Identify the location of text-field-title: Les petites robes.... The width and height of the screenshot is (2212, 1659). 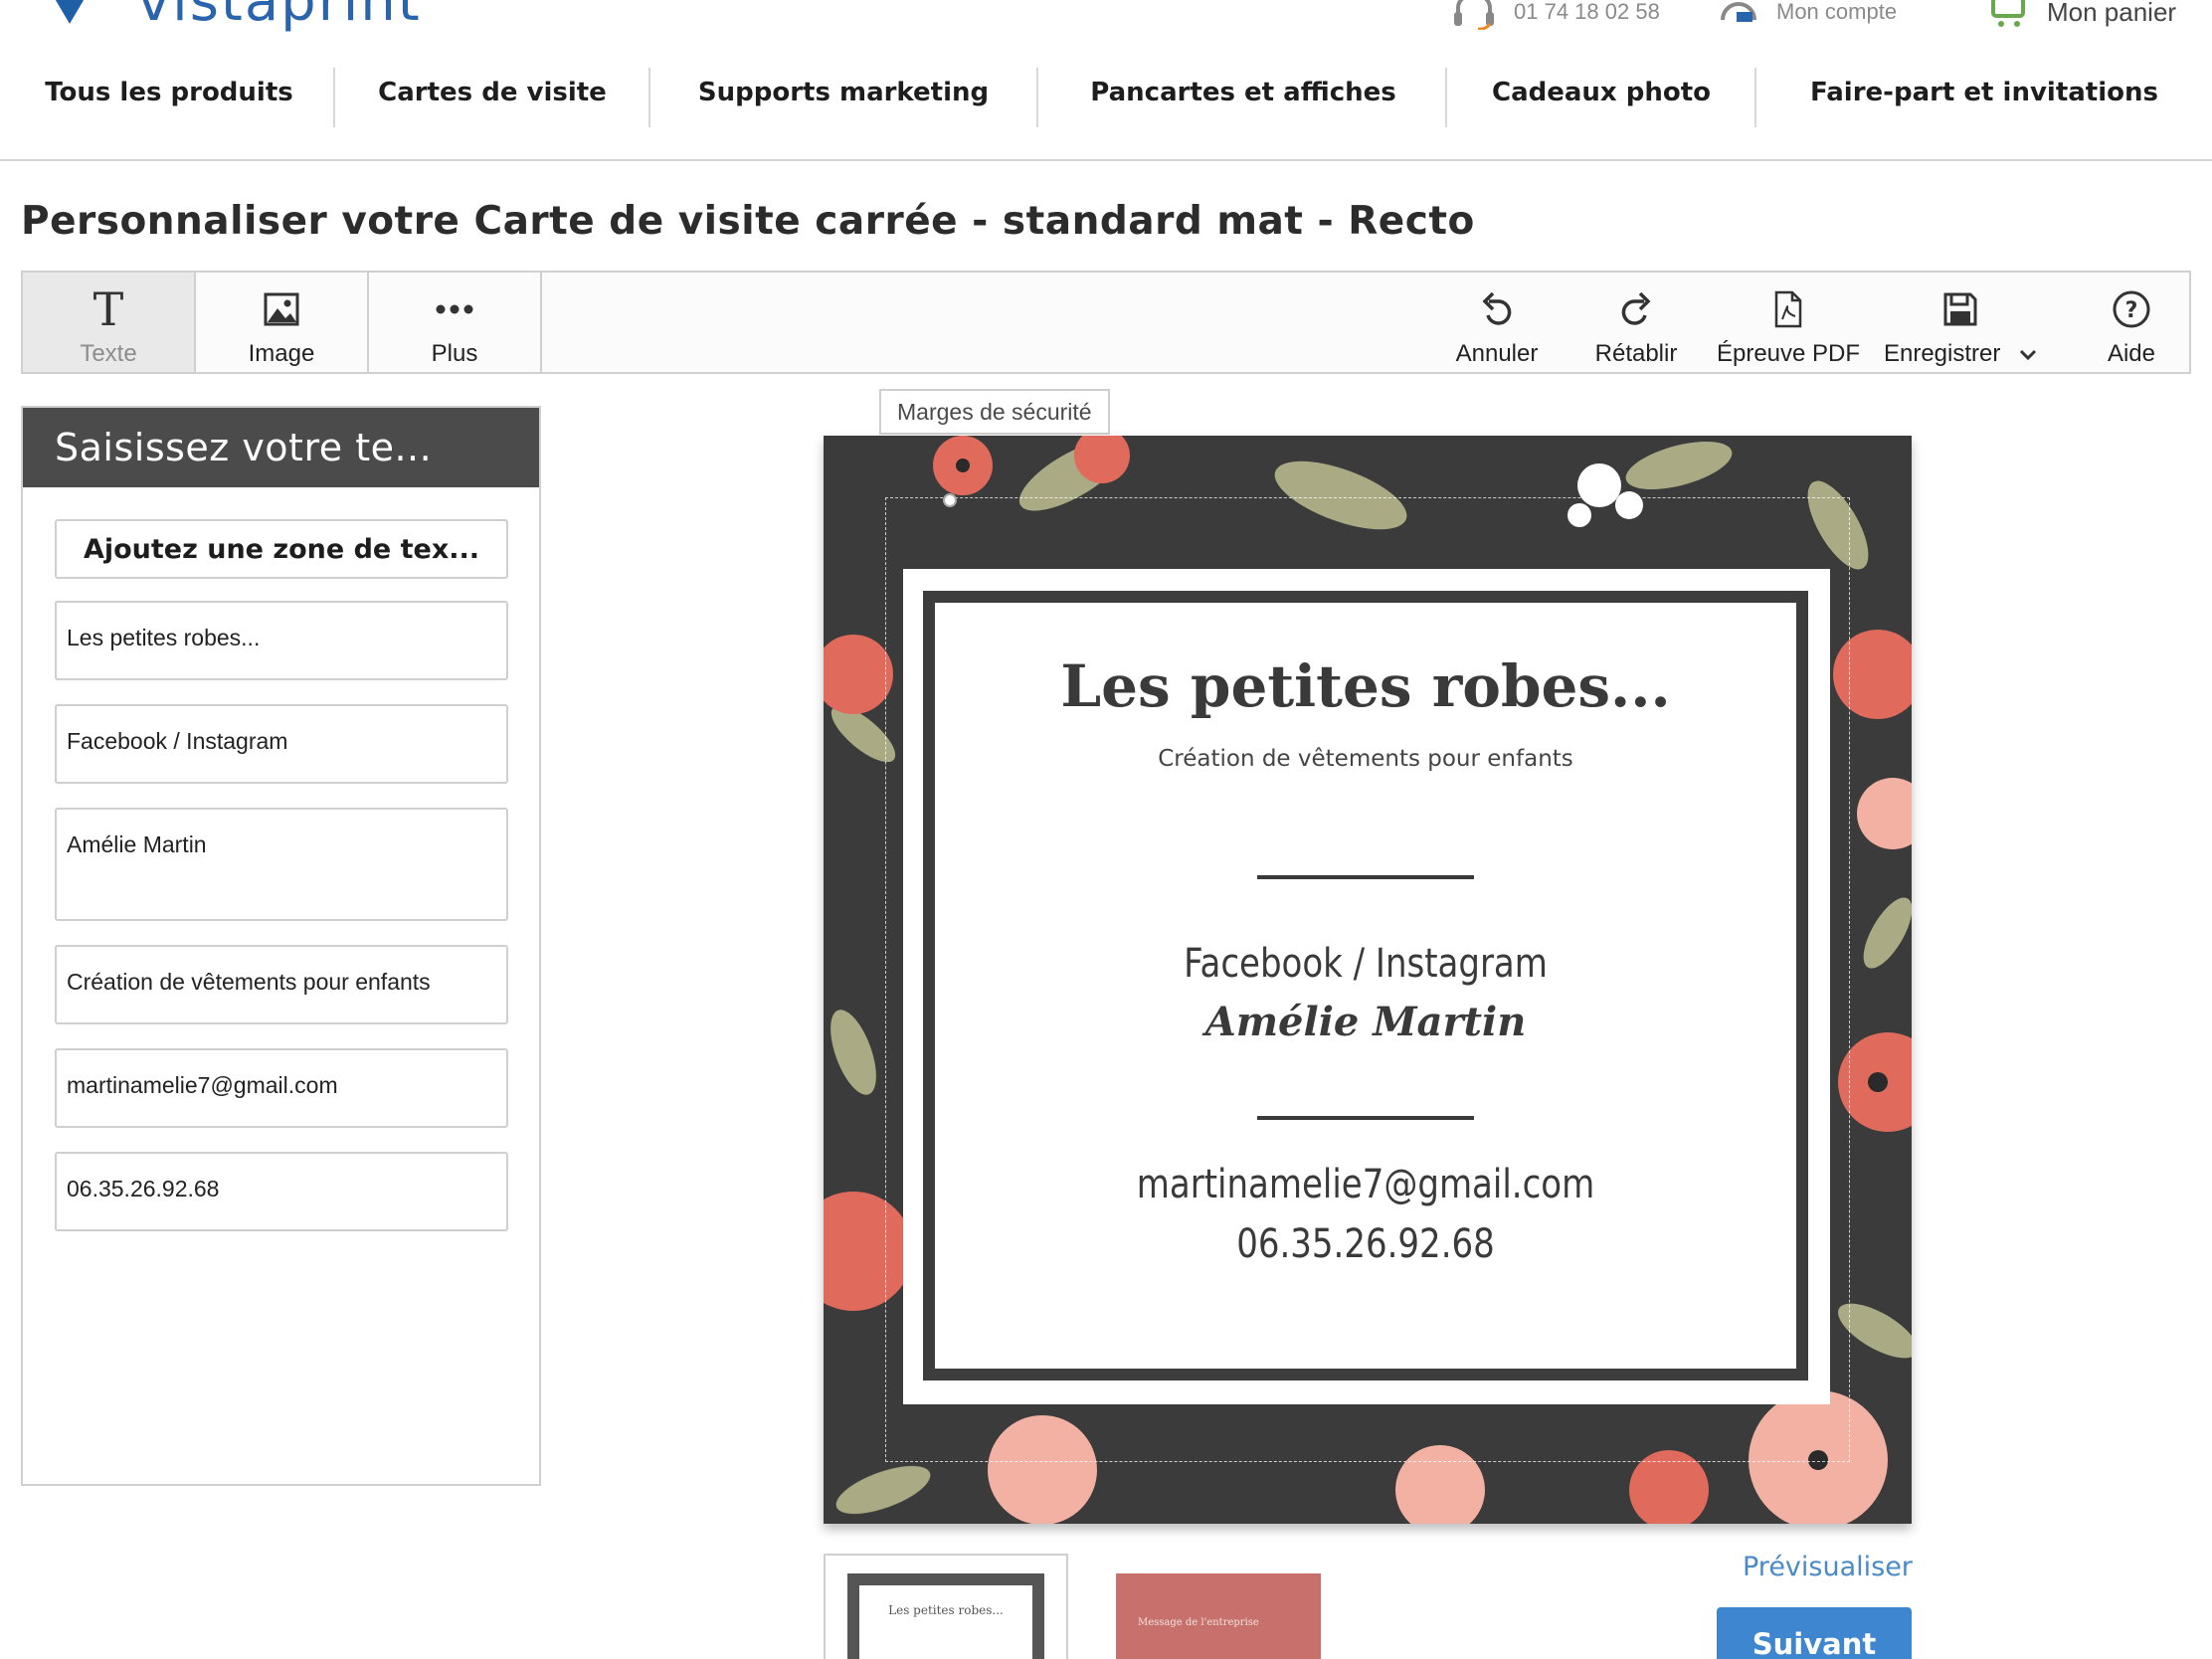
(281, 640).